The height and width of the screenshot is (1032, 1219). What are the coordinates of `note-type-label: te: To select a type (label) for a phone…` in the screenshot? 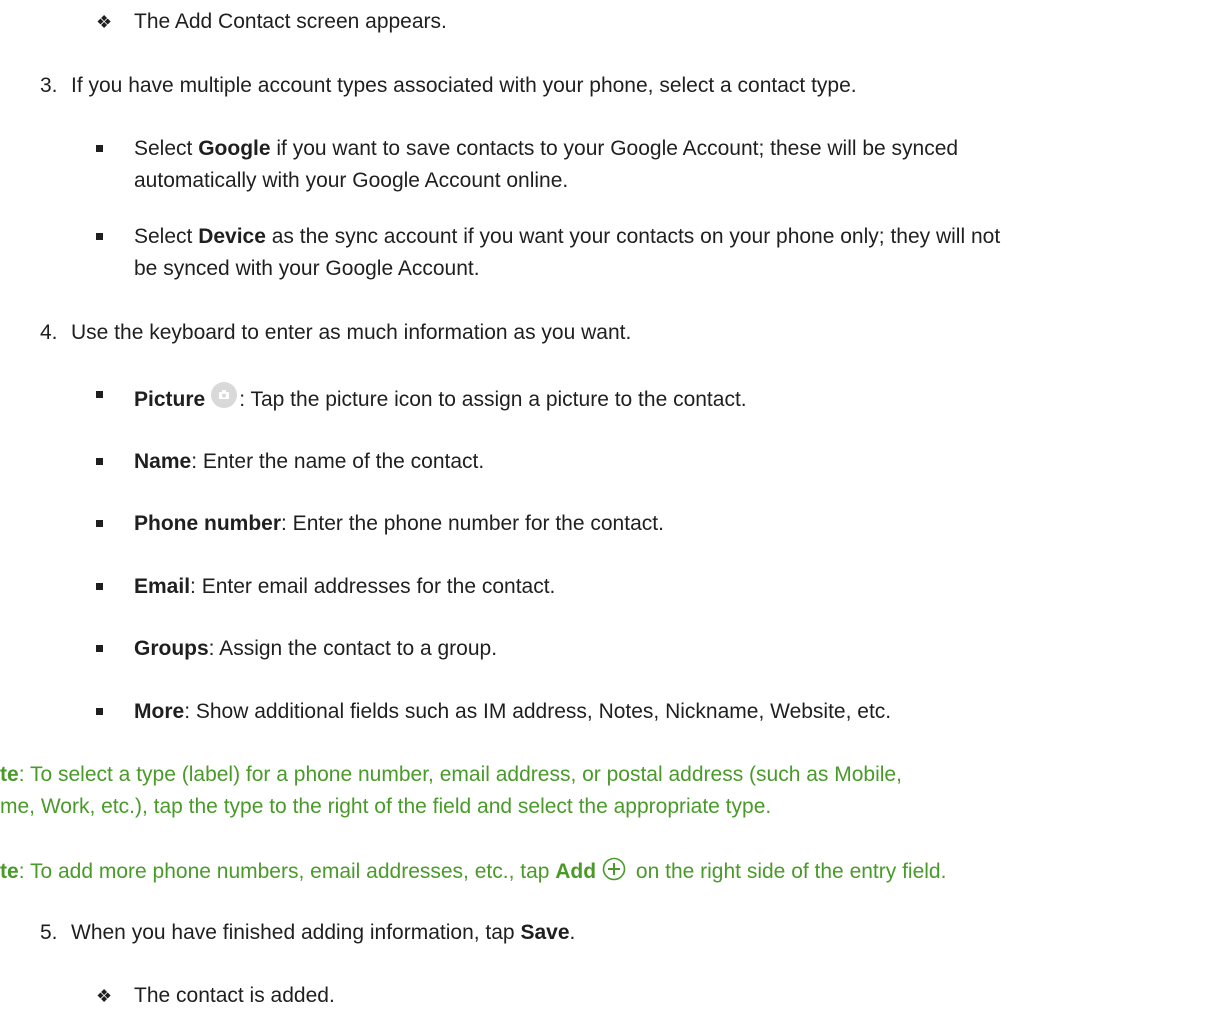 It's located at (451, 774).